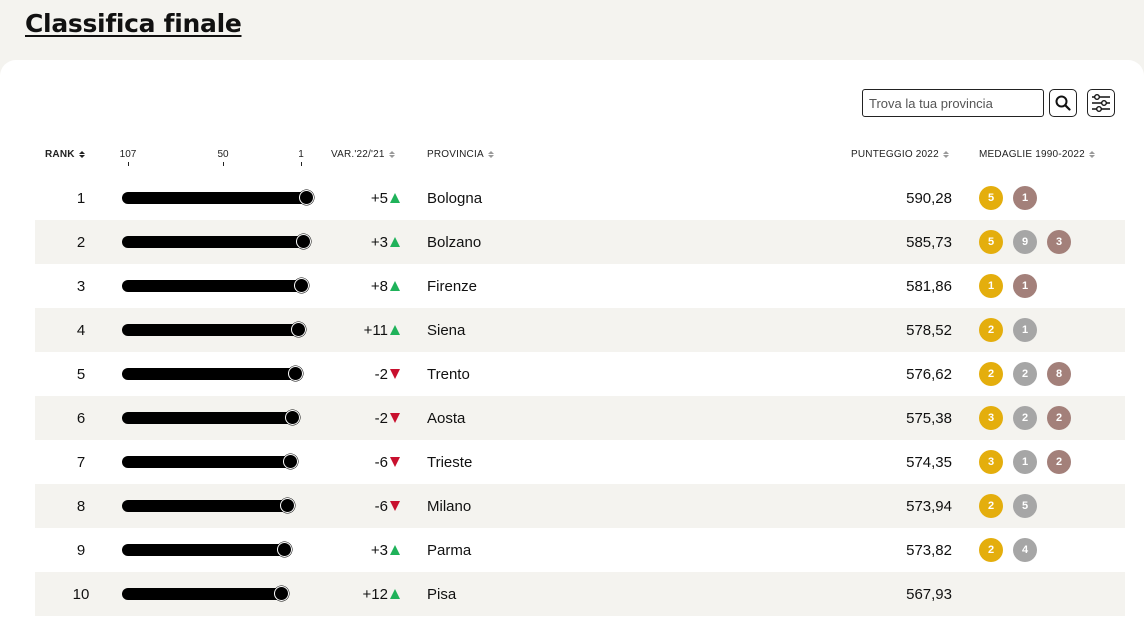 This screenshot has height=621, width=1144. What do you see at coordinates (213, 159) in the screenshot?
I see `rank-scale: 107 50 1` at bounding box center [213, 159].